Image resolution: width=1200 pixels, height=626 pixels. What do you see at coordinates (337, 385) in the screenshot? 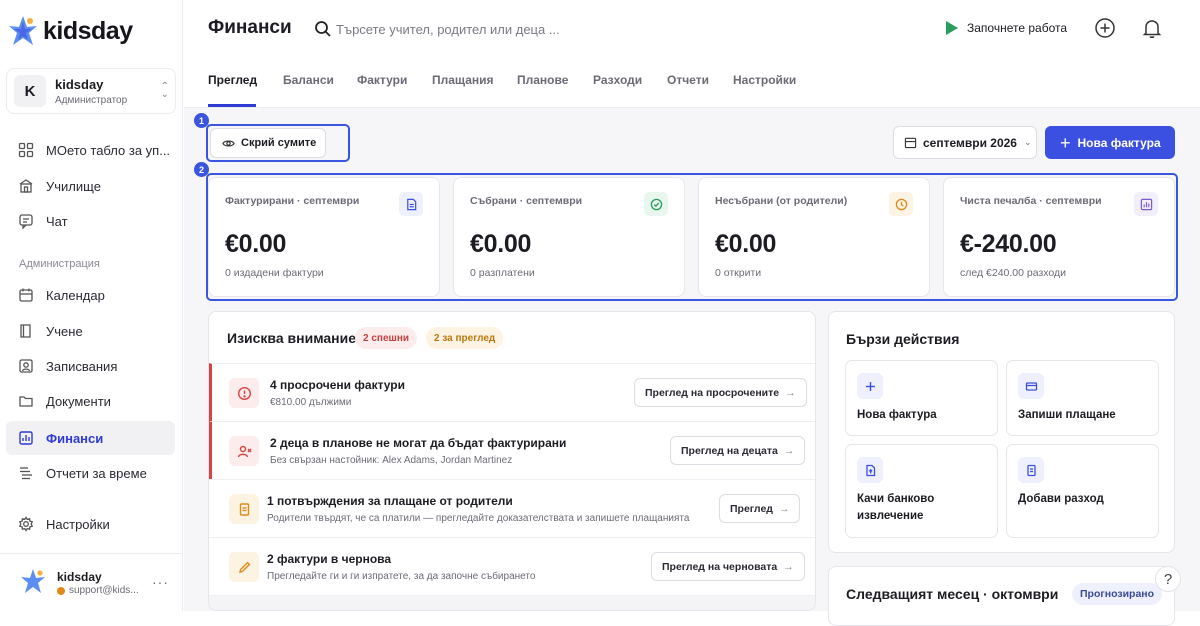
I see `row-title: 4 просрочени фактури` at bounding box center [337, 385].